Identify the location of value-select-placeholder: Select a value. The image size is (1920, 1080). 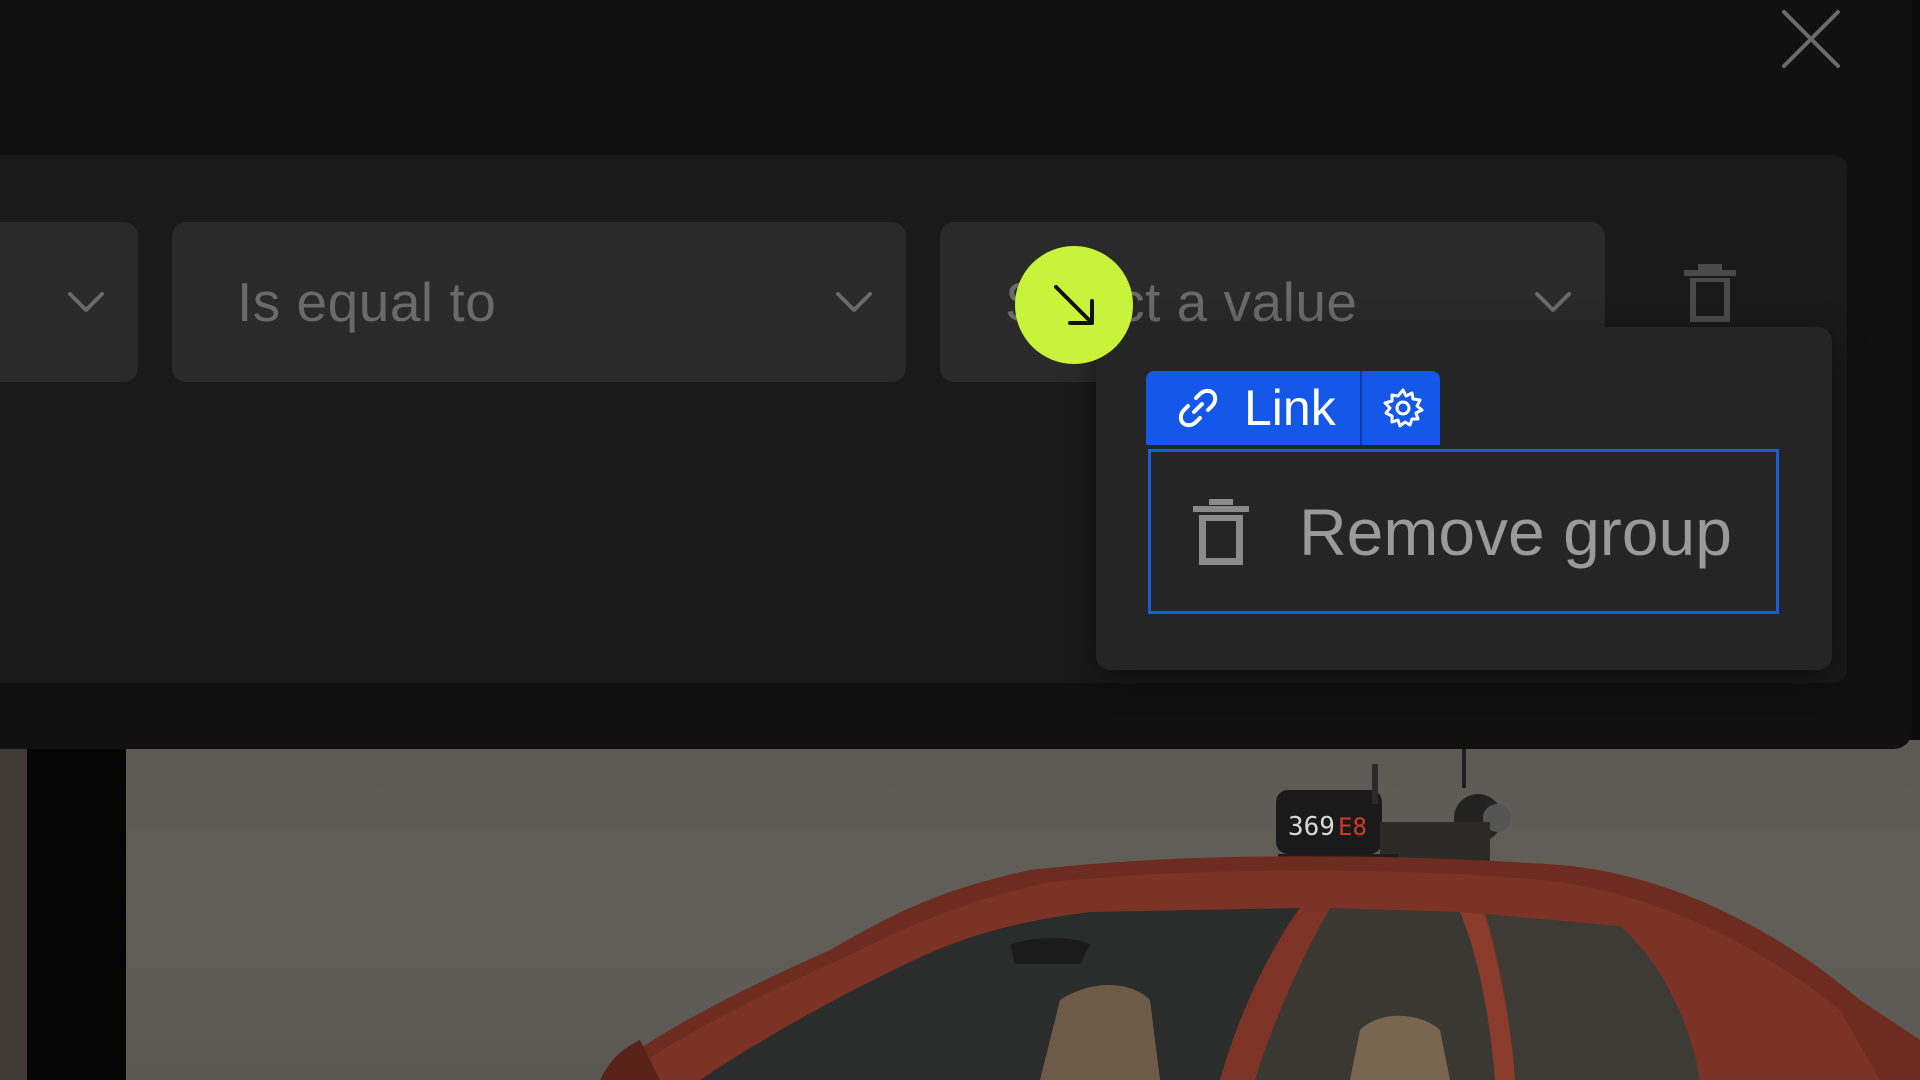
(1181, 302).